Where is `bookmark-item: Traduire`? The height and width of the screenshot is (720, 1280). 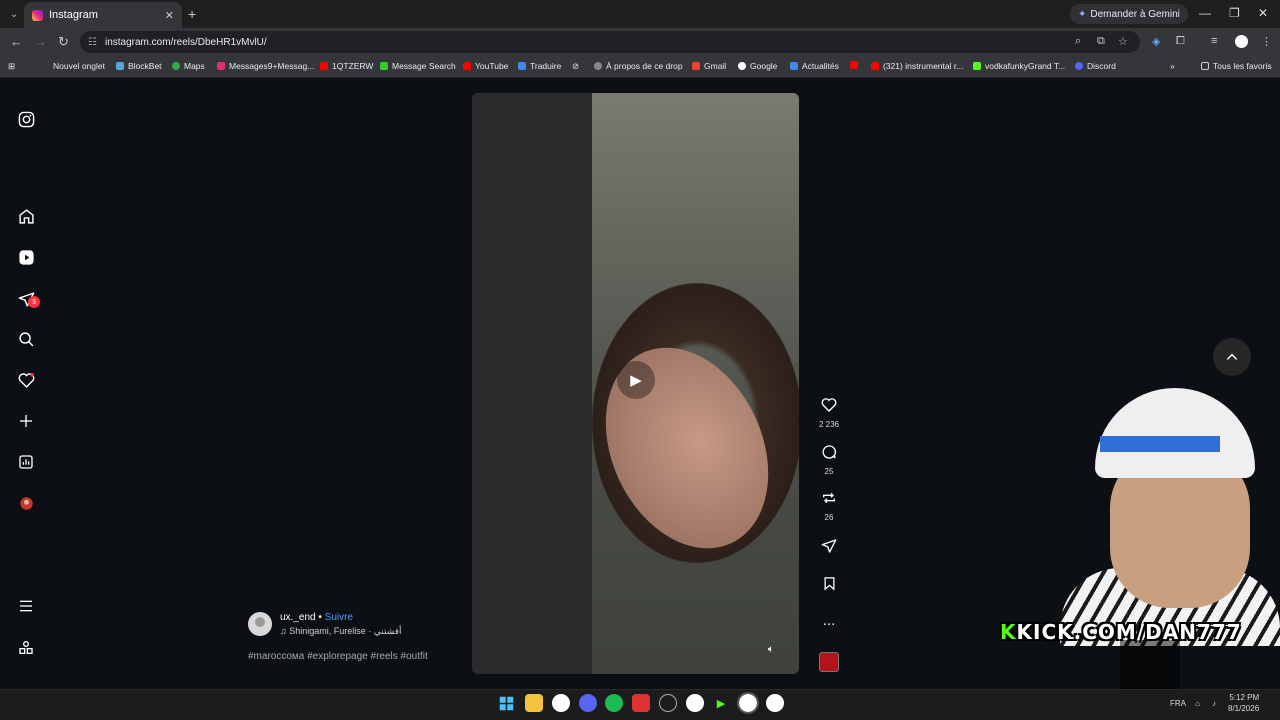 bookmark-item: Traduire is located at coordinates (539, 66).